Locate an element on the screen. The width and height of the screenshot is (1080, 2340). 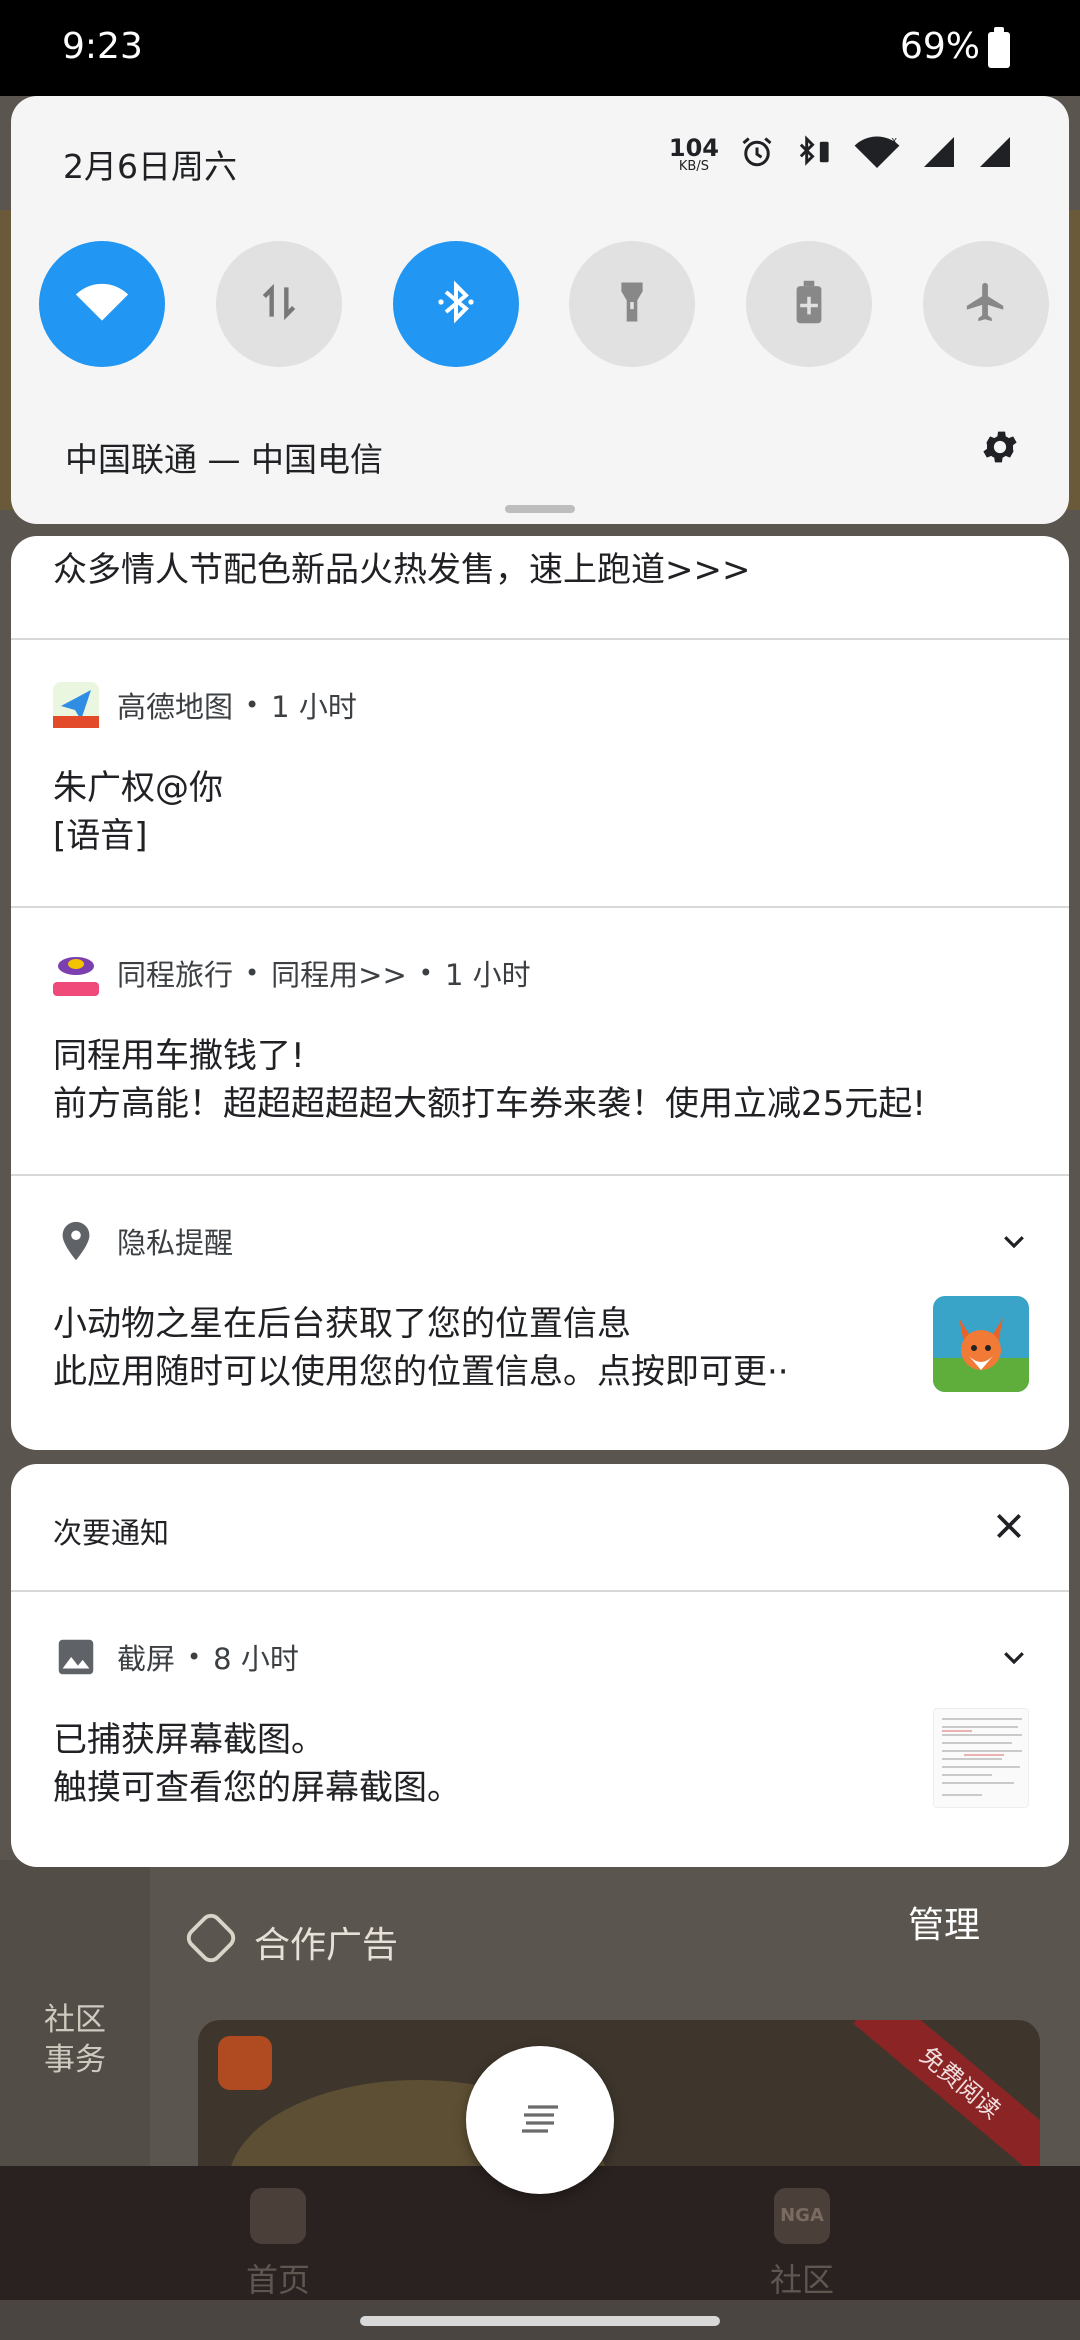
notification-title: 小动物之星在后台获取了您的位置信息 is located at coordinates (342, 1324).